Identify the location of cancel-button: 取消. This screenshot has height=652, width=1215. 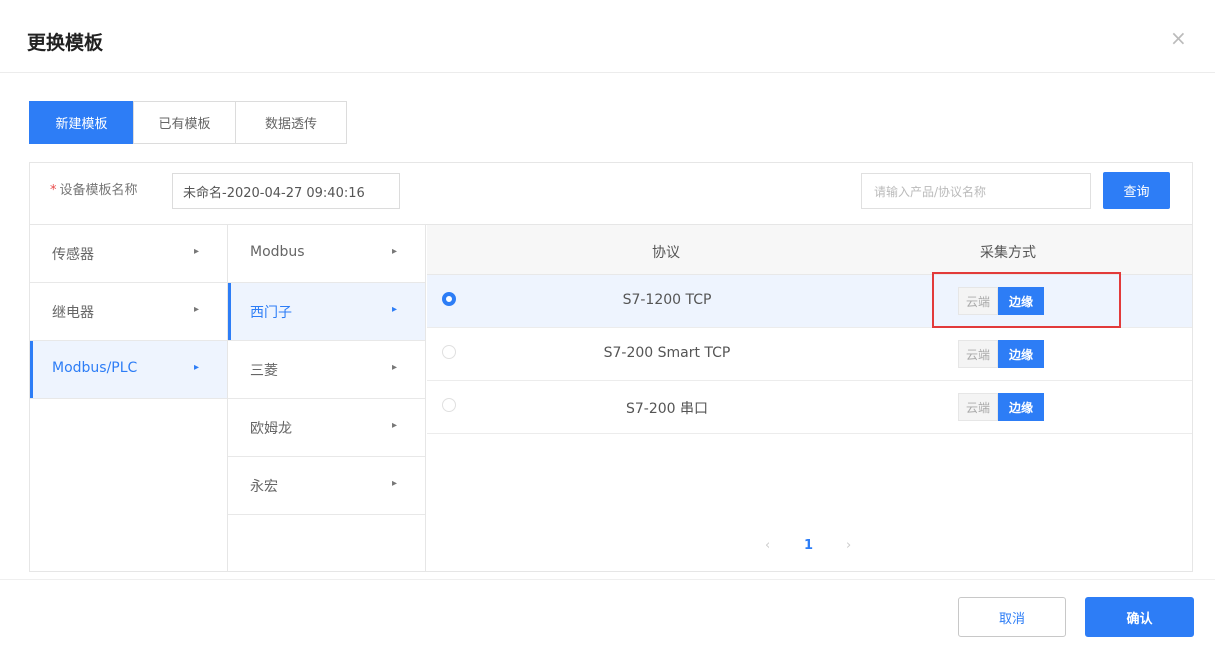
(1012, 617).